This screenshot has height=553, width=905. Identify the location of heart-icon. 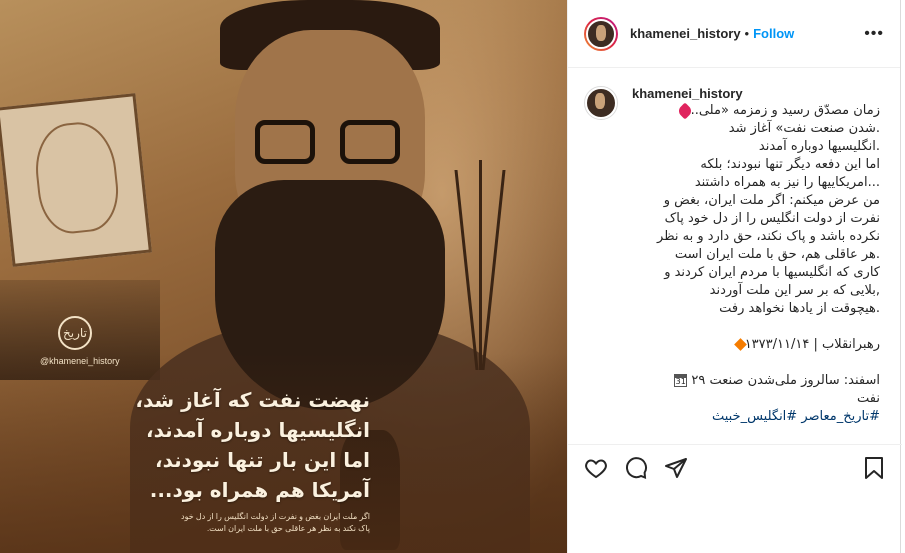
(596, 468).